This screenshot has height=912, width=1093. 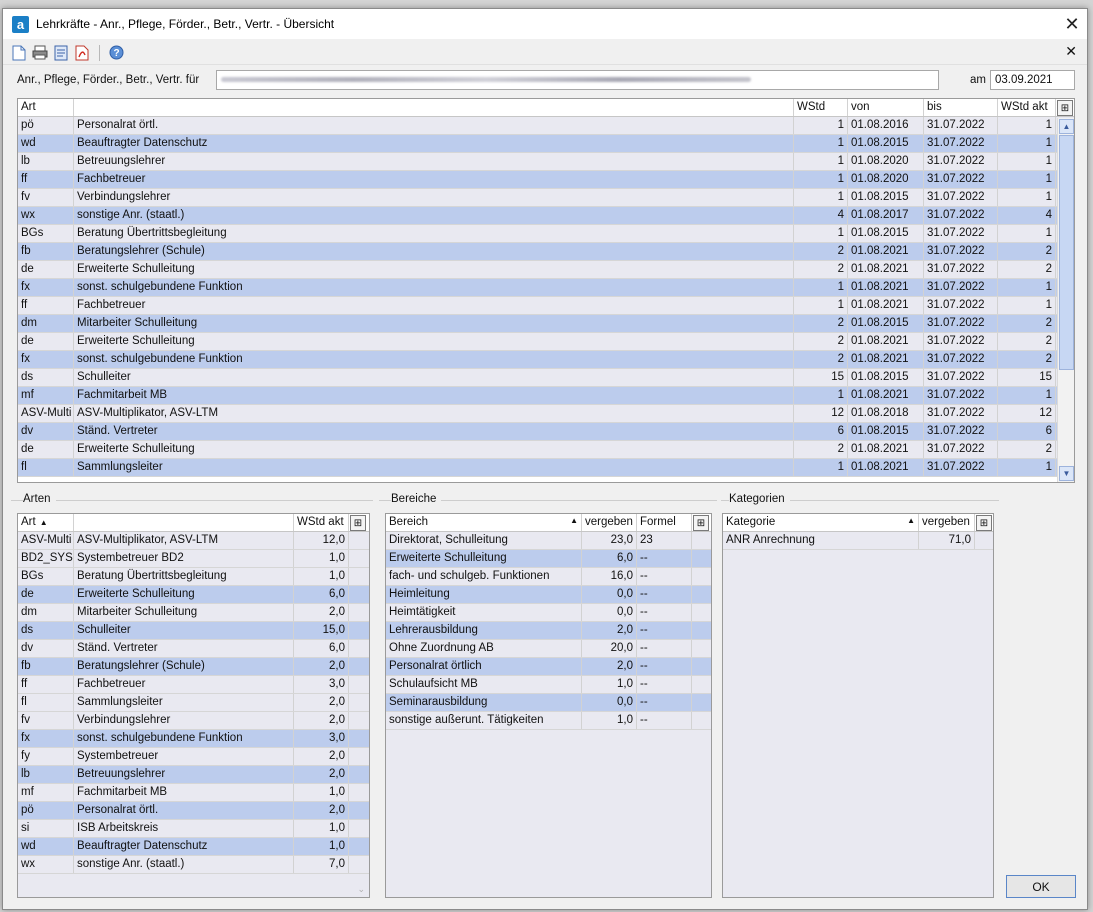 I want to click on arten-cell: fb, so click(x=46, y=666).